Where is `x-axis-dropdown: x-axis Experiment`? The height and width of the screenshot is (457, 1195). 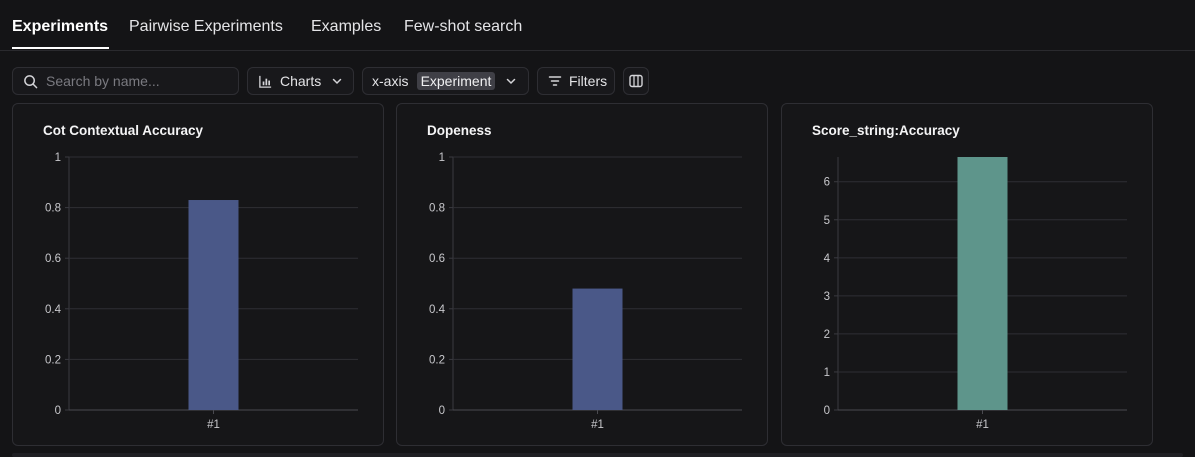 x-axis-dropdown: x-axis Experiment is located at coordinates (445, 81).